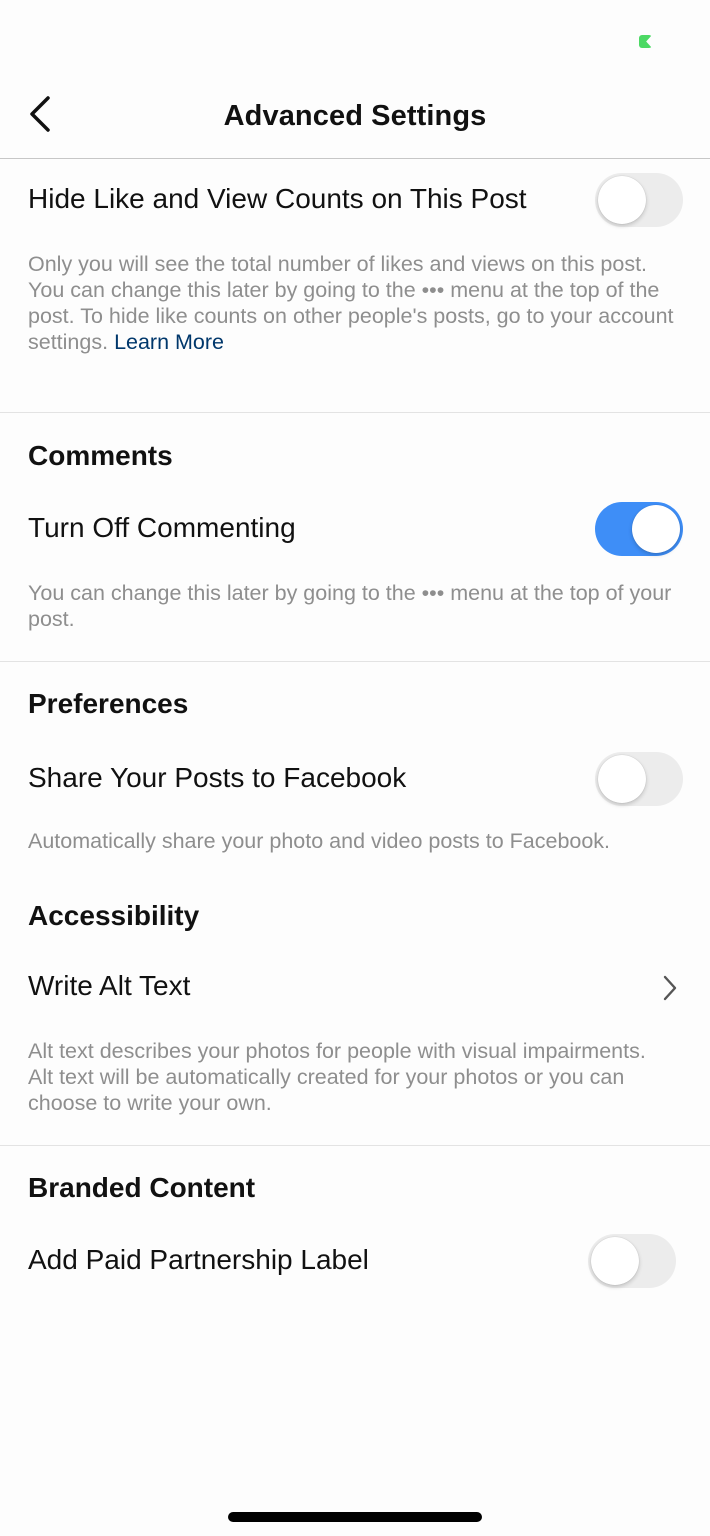 Image resolution: width=710 pixels, height=1536 pixels. What do you see at coordinates (198, 1259) in the screenshot?
I see `paid-partnership-label: Add Paid Partnership Label` at bounding box center [198, 1259].